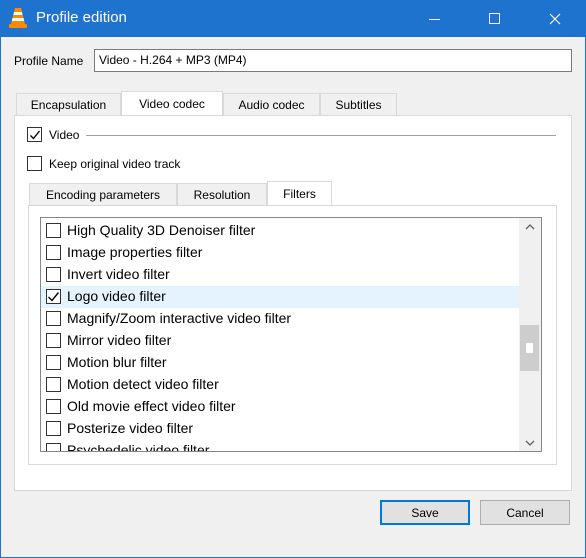  I want to click on list-item: High Quality 3D Denoiser filter, so click(280, 231).